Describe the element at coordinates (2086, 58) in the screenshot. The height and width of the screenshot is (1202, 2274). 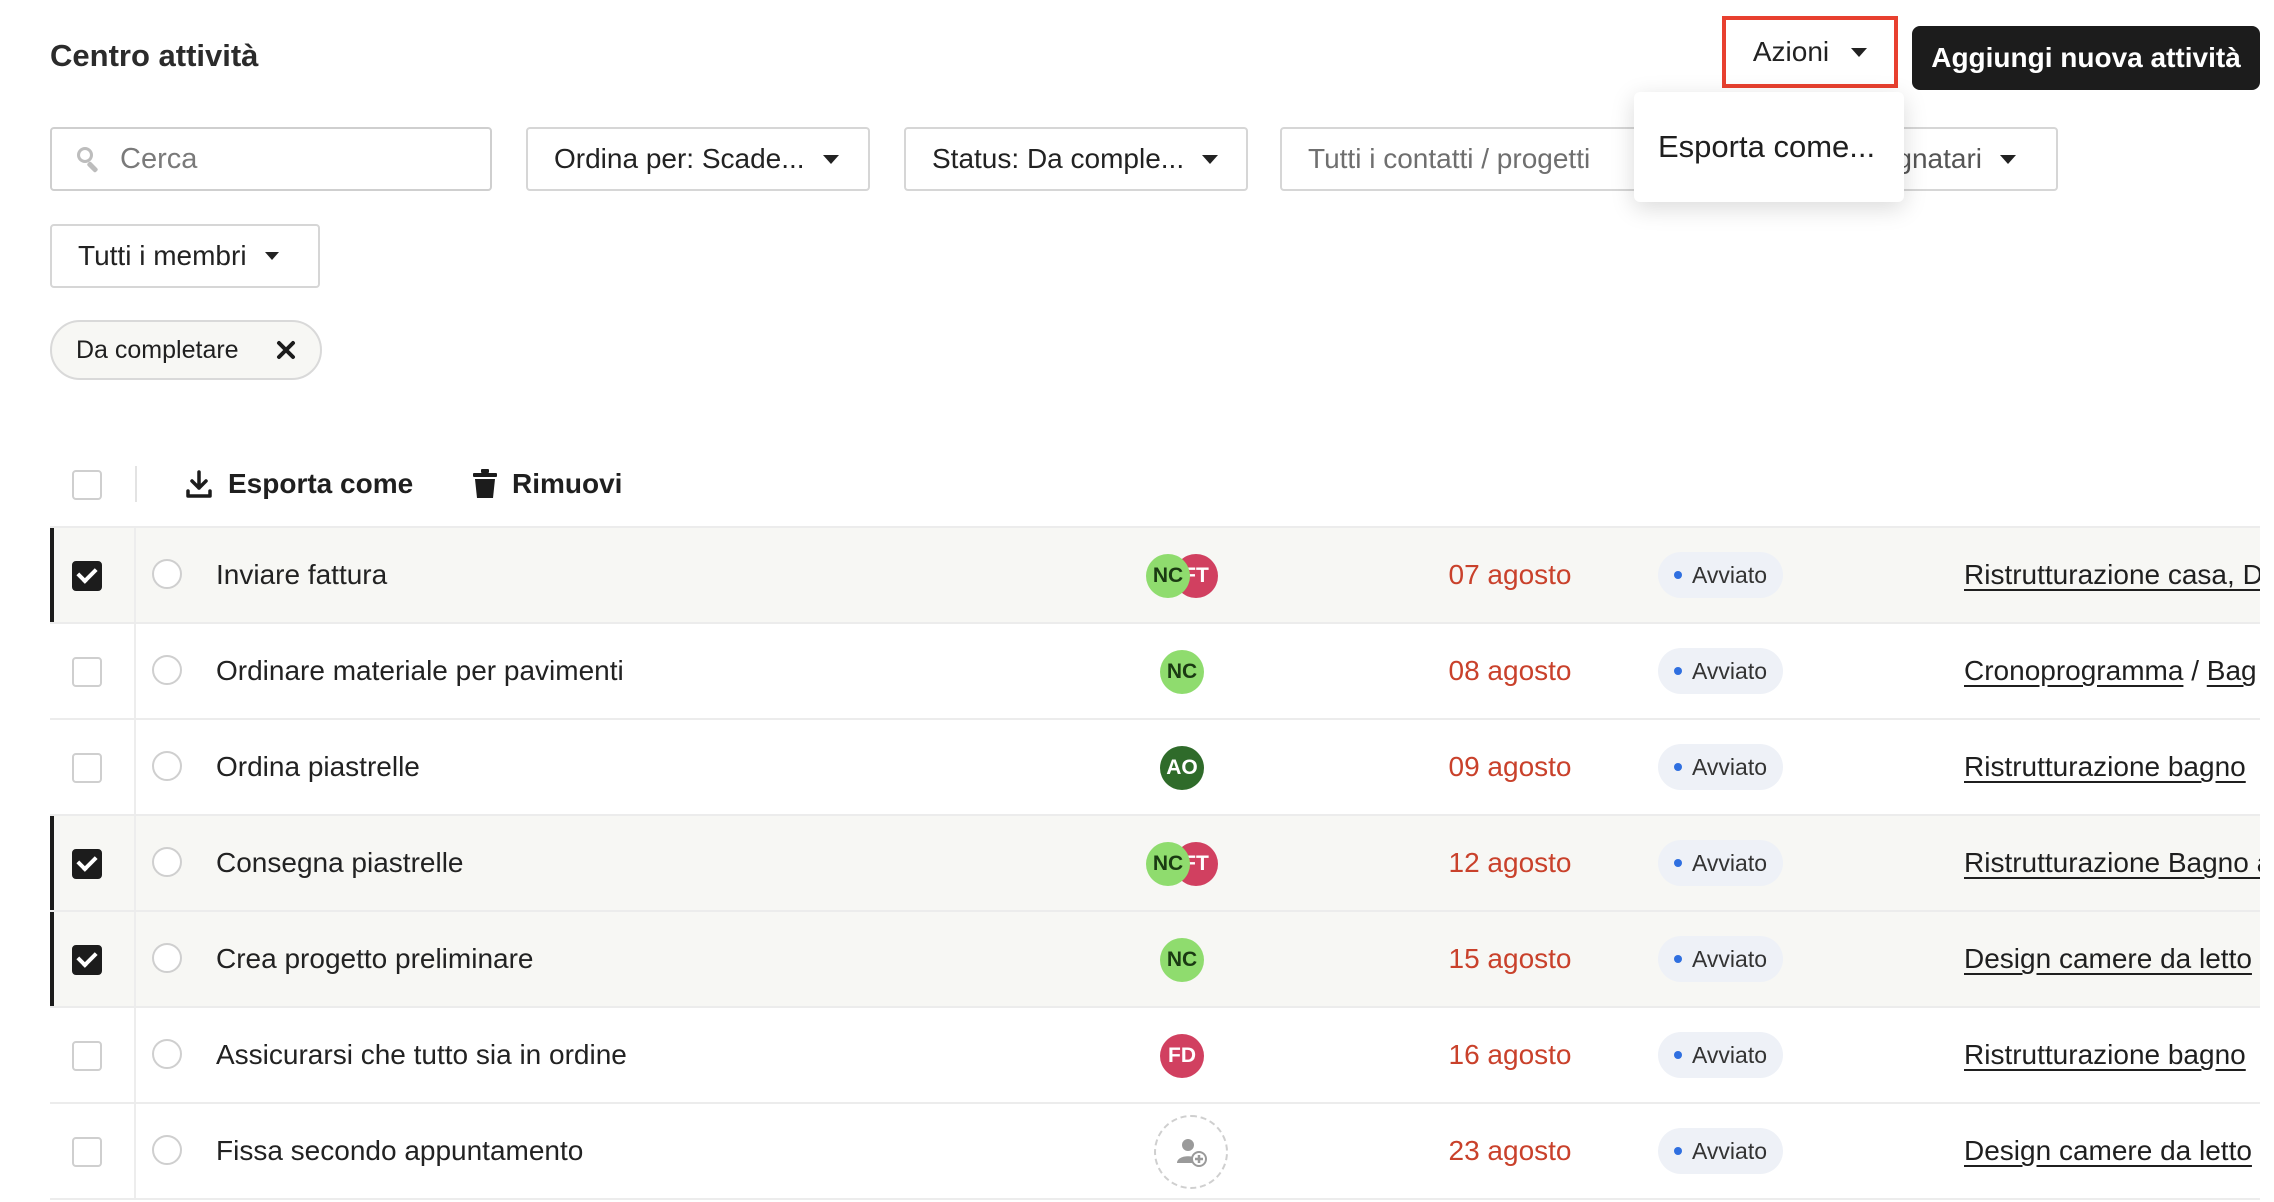
I see `add-task-button: Aggiungi nuova attività` at that location.